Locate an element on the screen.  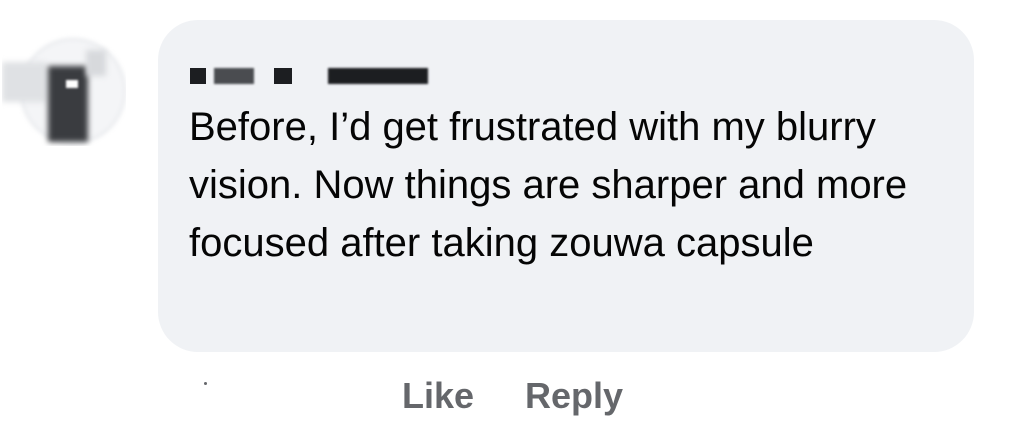
separator-dot is located at coordinates (205, 383).